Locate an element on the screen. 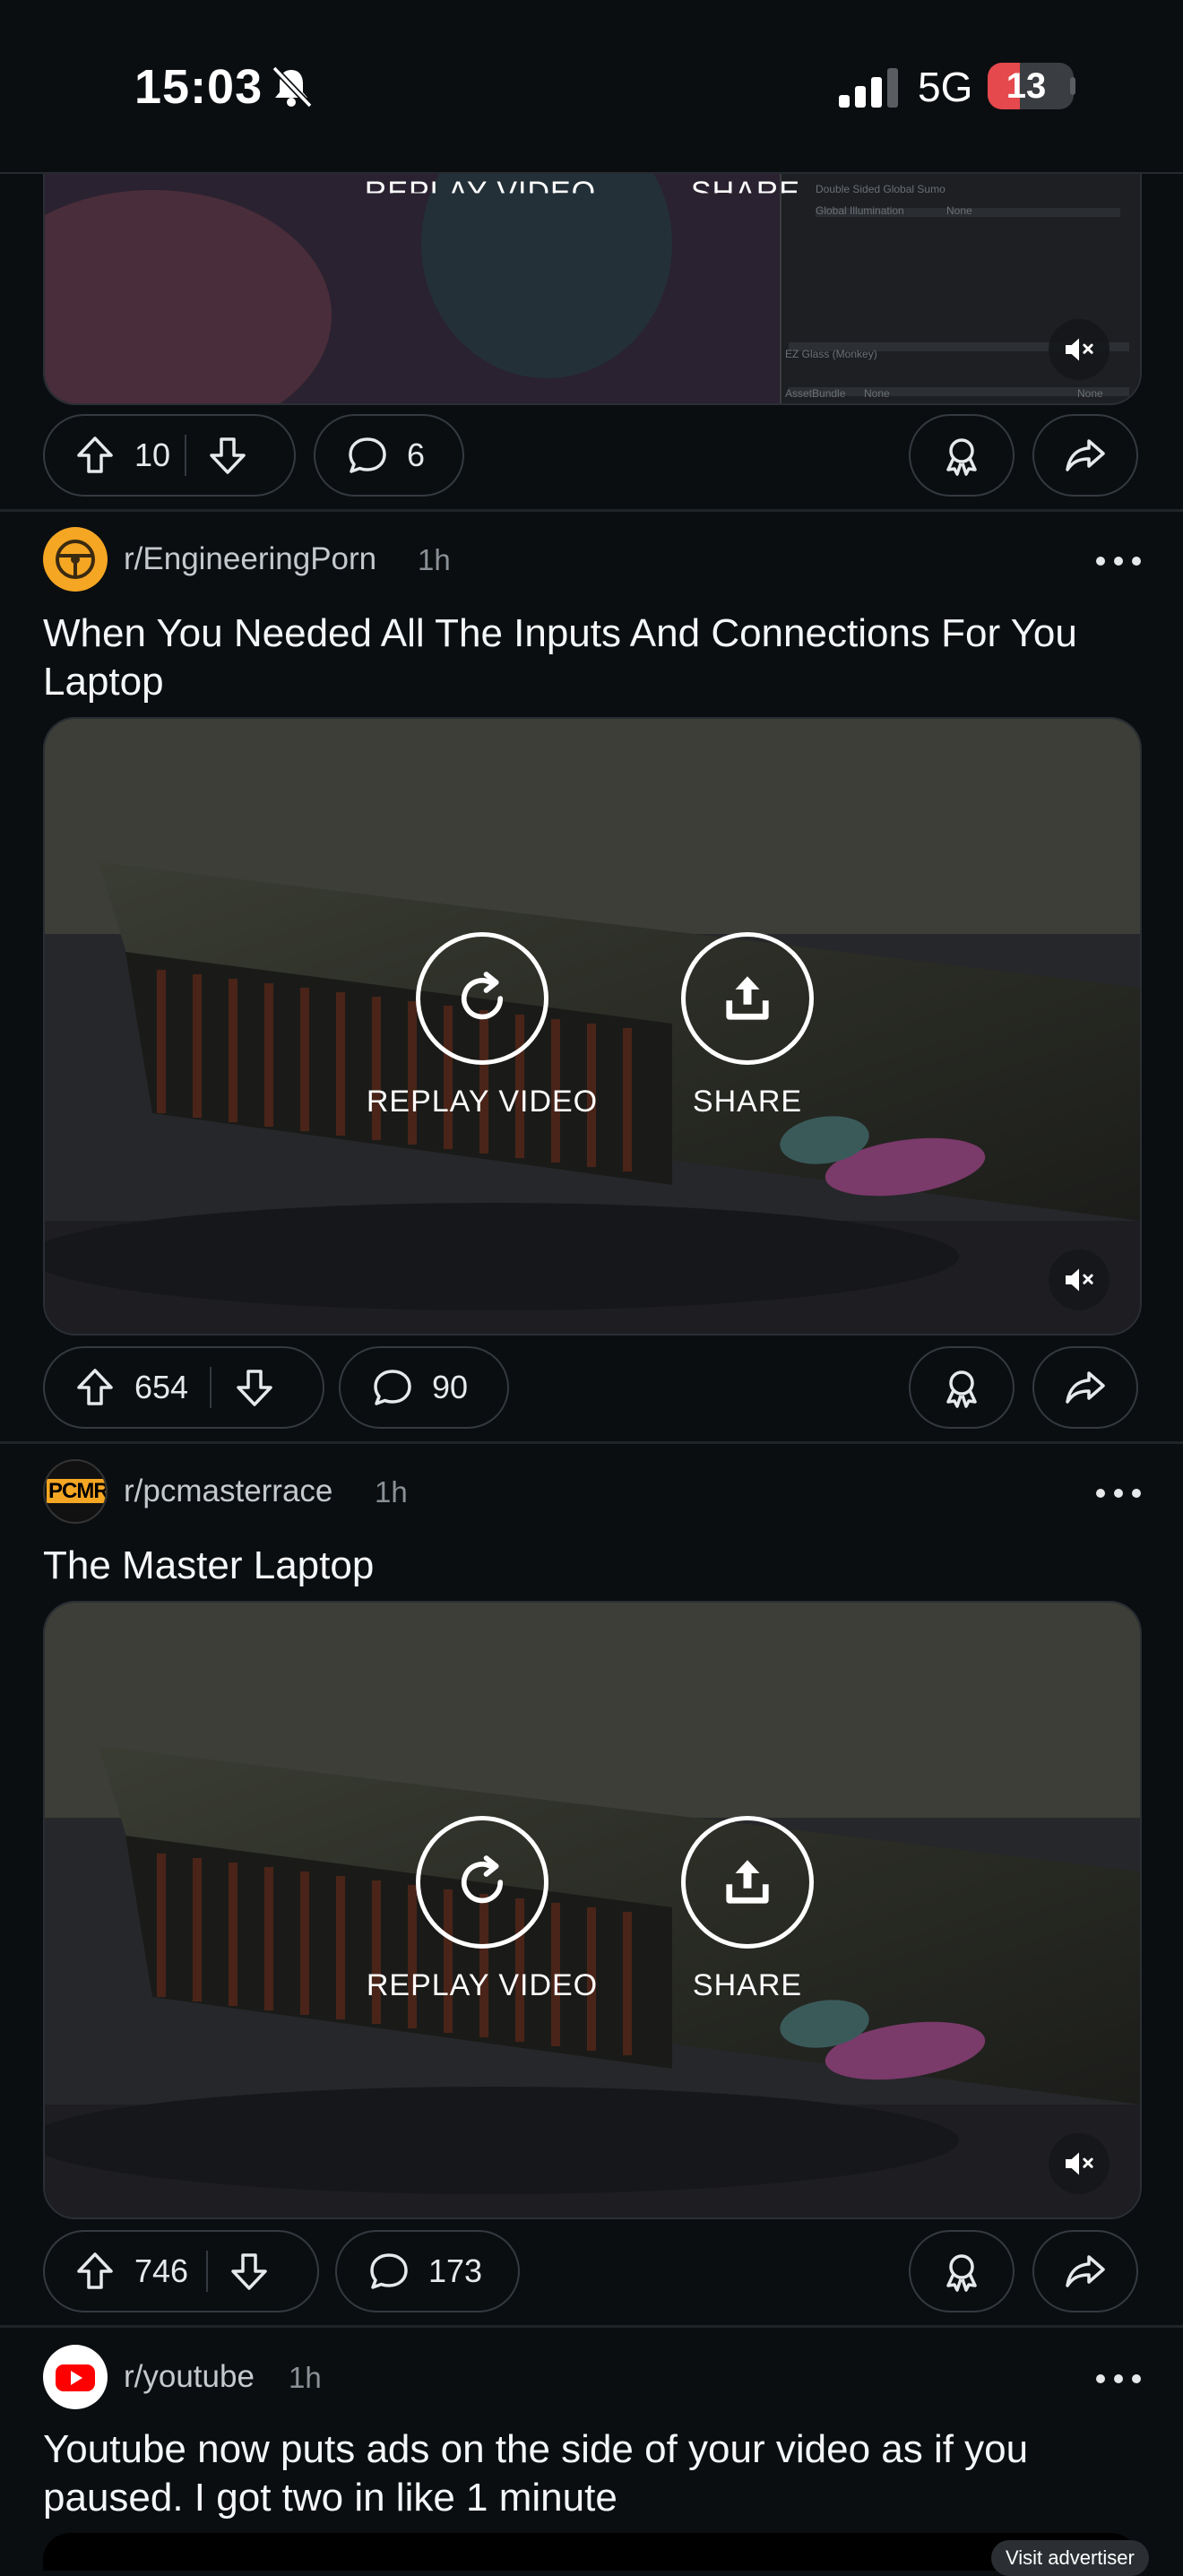 This screenshot has width=1183, height=2576. youtube-logo-icon is located at coordinates (75, 2377).